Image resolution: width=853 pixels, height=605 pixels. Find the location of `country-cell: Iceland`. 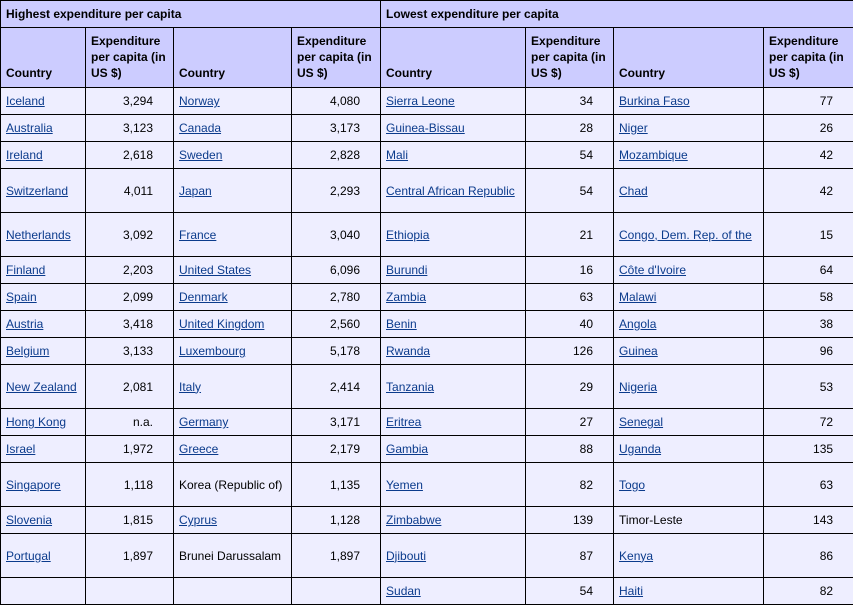

country-cell: Iceland is located at coordinates (43, 101).